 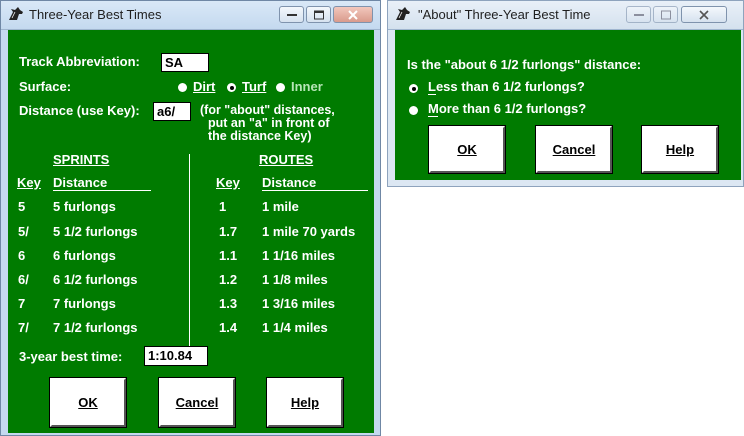 What do you see at coordinates (267, 110) in the screenshot?
I see `distance-note-line-1: (for "about" distances,` at bounding box center [267, 110].